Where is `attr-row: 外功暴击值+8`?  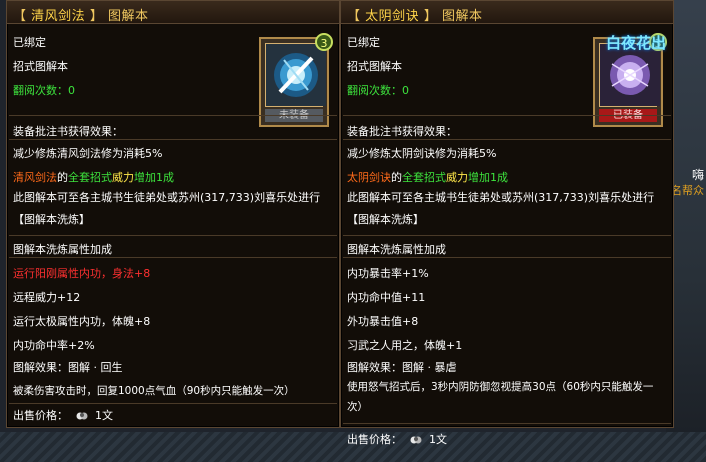
attr-row: 外功暴击值+8 is located at coordinates (507, 321).